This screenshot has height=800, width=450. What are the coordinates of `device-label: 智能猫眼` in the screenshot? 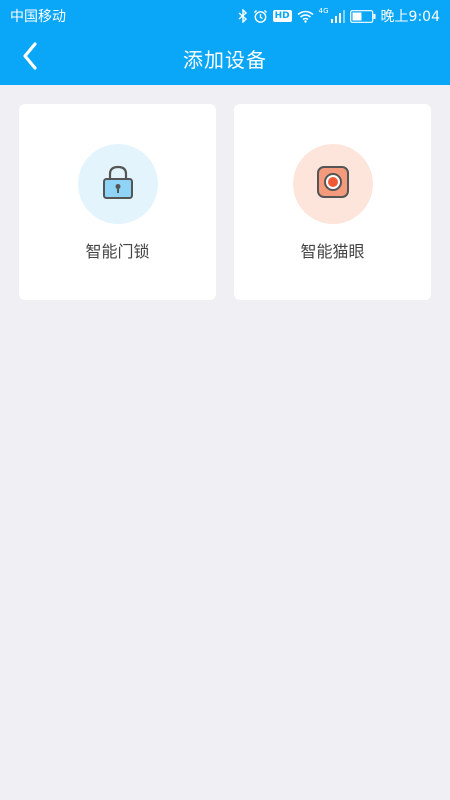 It's located at (332, 251).